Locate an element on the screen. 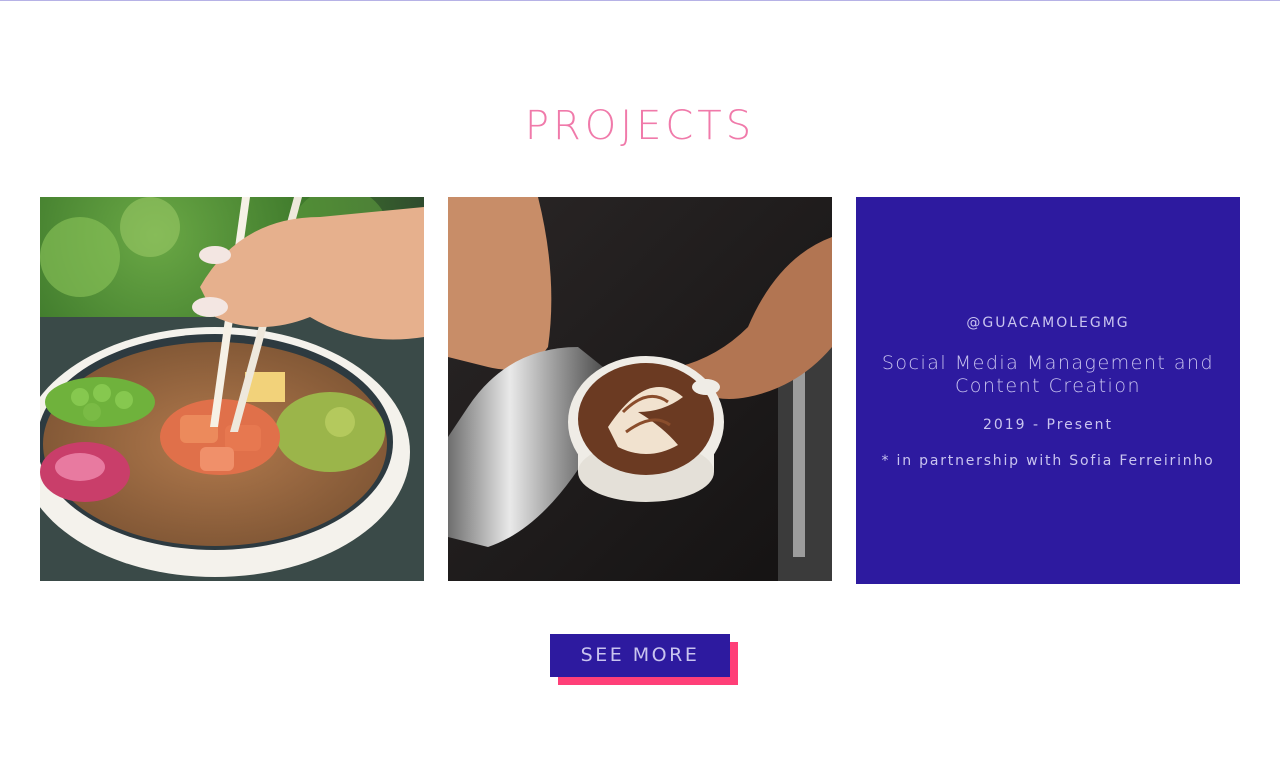 This screenshot has width=1280, height=777. latte-art-photo is located at coordinates (640, 389).